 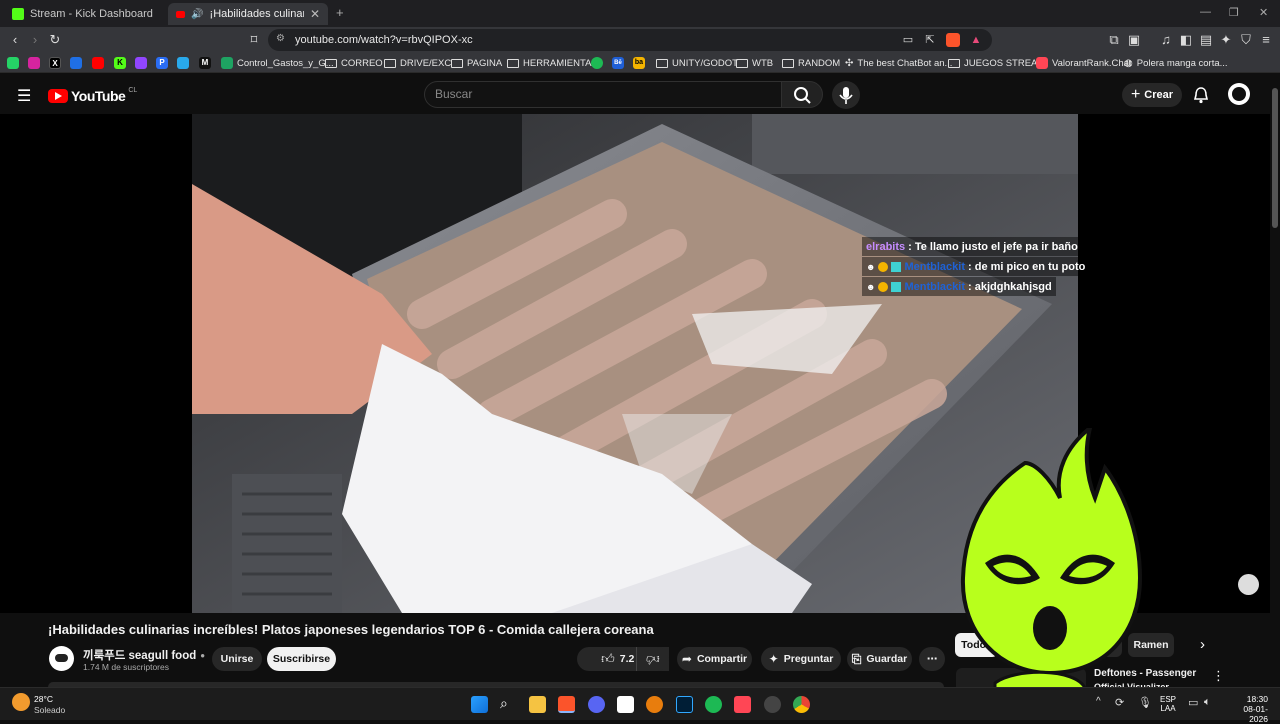 What do you see at coordinates (953, 40) in the screenshot?
I see `brave-shield-icon` at bounding box center [953, 40].